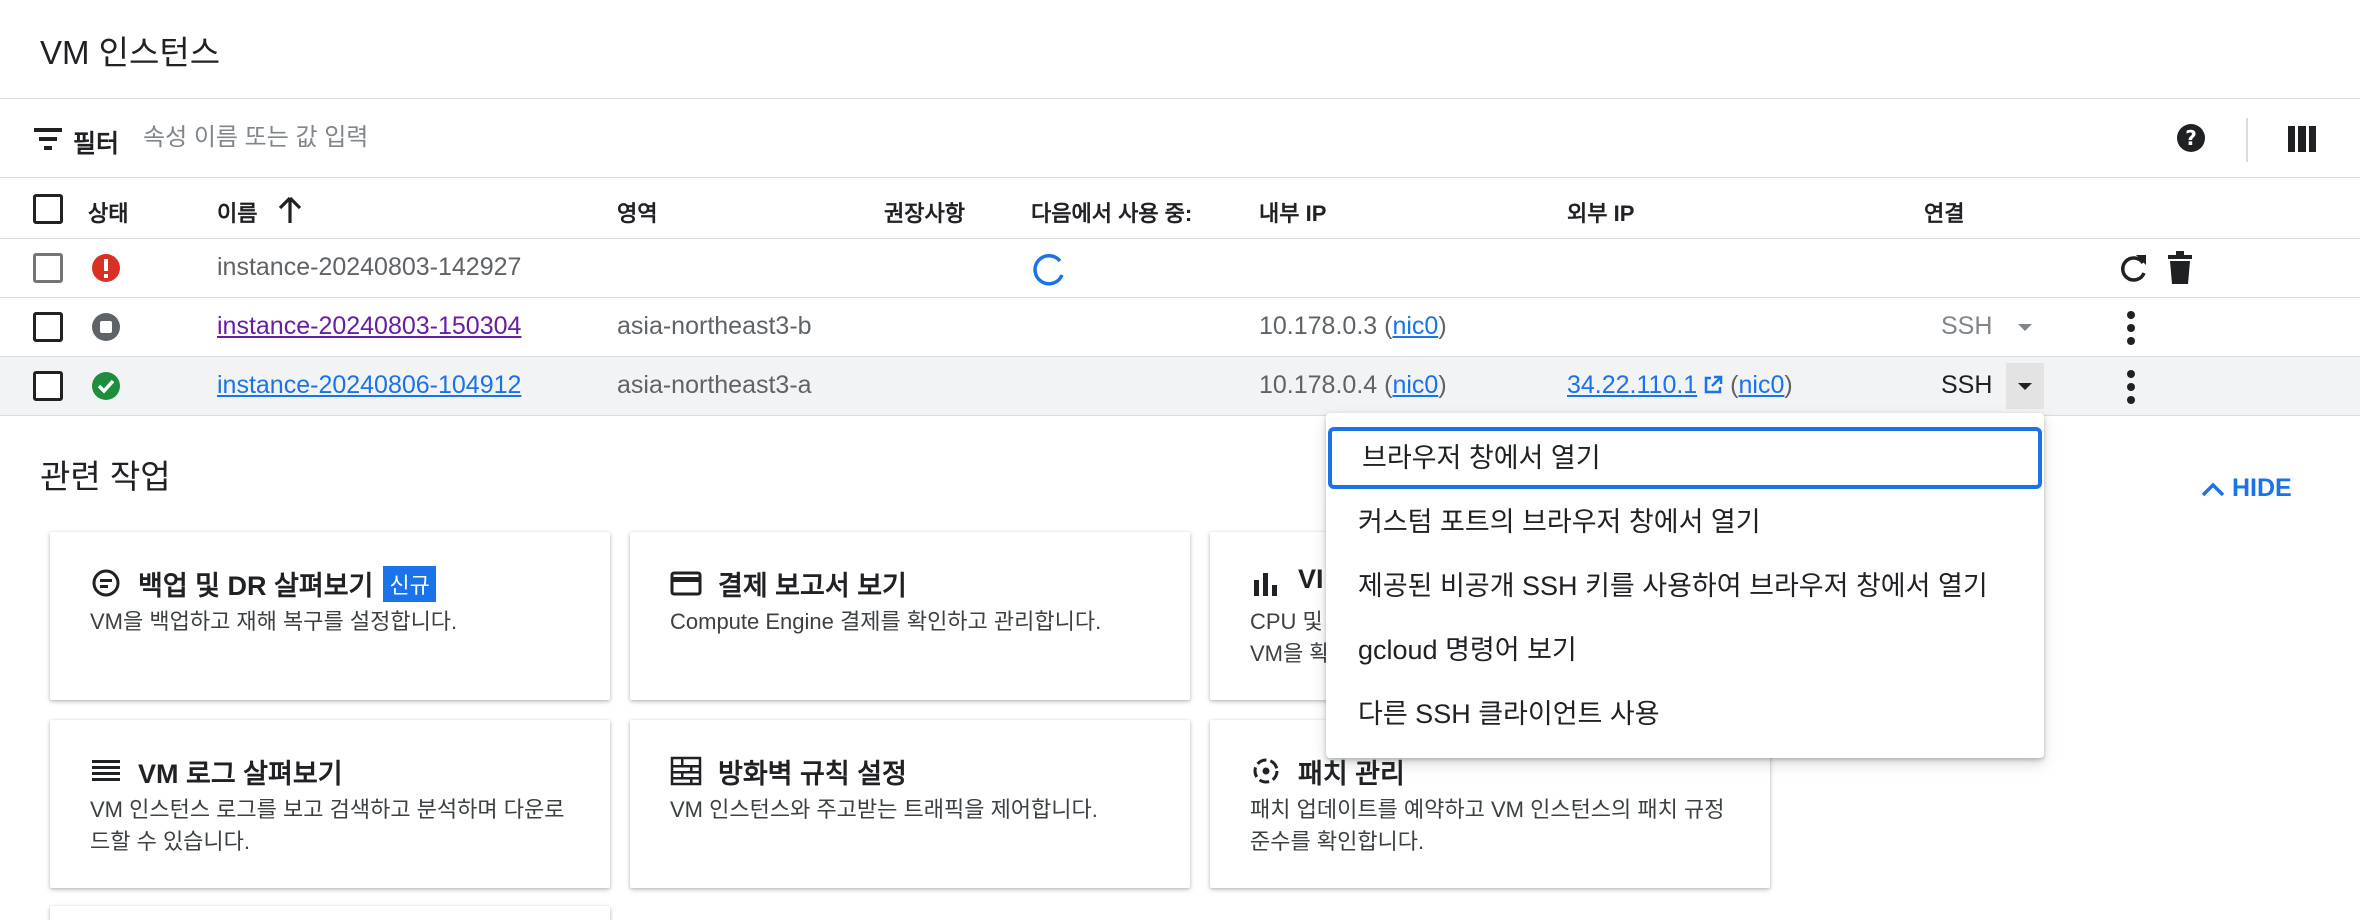 The width and height of the screenshot is (2360, 920). Describe the element at coordinates (1292, 212) in the screenshot. I see `header-internal-ip: 내부 IP` at that location.